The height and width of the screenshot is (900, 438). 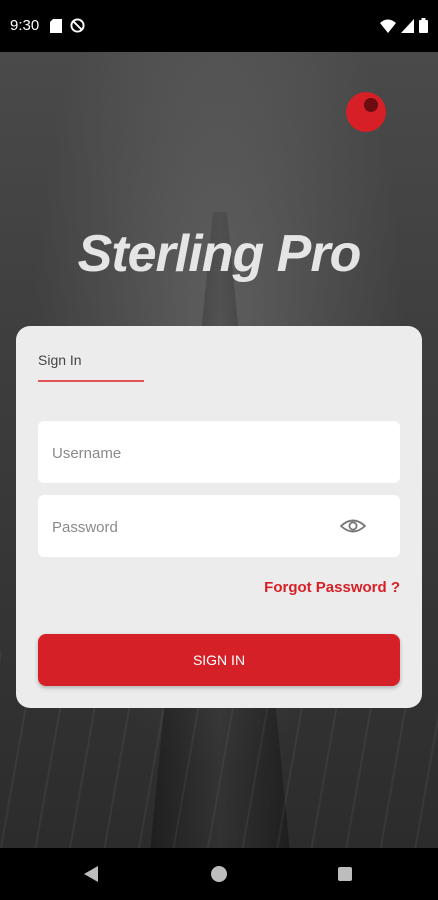 What do you see at coordinates (197, 527) in the screenshot?
I see `password-input` at bounding box center [197, 527].